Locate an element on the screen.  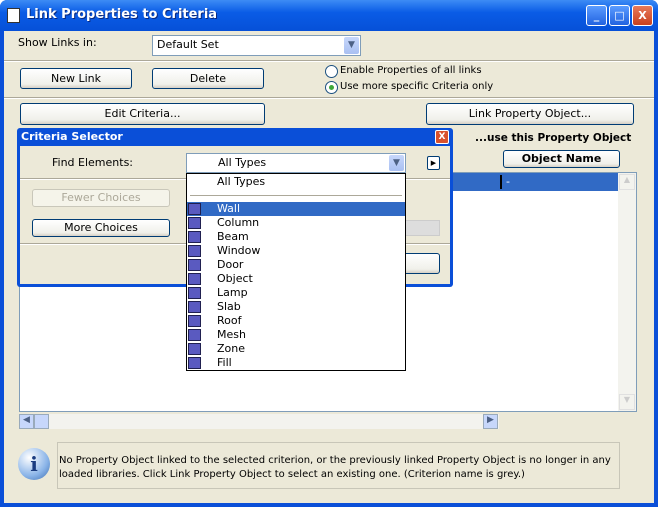
dropdown-item-lamp: Lamp is located at coordinates (296, 293).